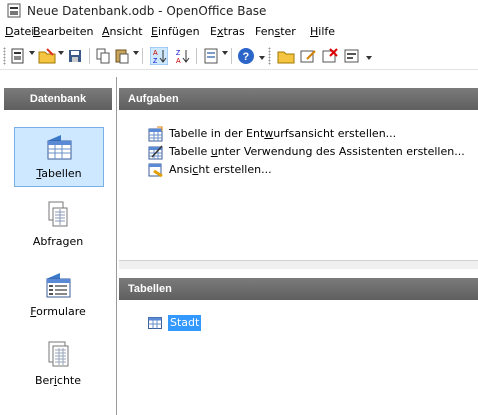 The height and width of the screenshot is (415, 478). Describe the element at coordinates (330, 56) in the screenshot. I see `delete-icon` at that location.